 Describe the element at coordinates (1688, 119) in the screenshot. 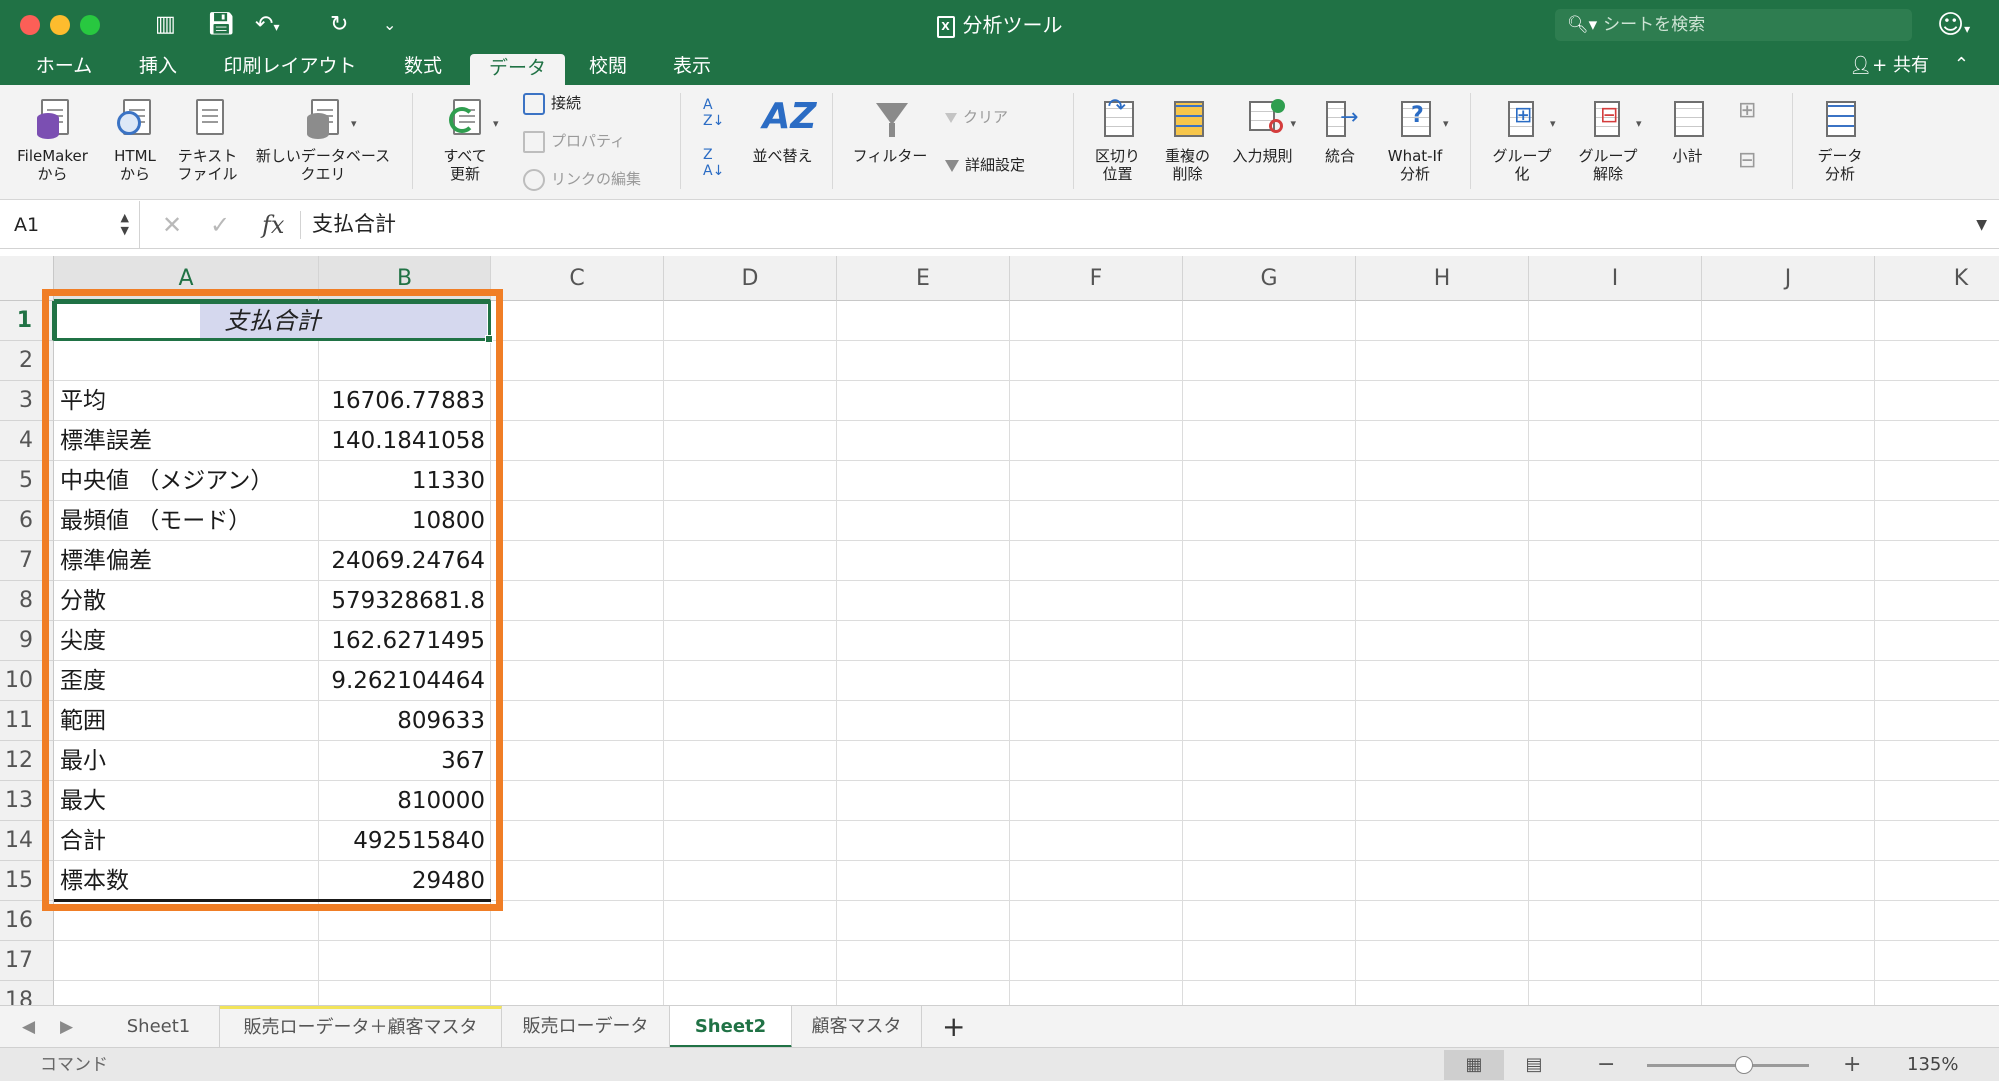

I see `subtotal-icon` at that location.